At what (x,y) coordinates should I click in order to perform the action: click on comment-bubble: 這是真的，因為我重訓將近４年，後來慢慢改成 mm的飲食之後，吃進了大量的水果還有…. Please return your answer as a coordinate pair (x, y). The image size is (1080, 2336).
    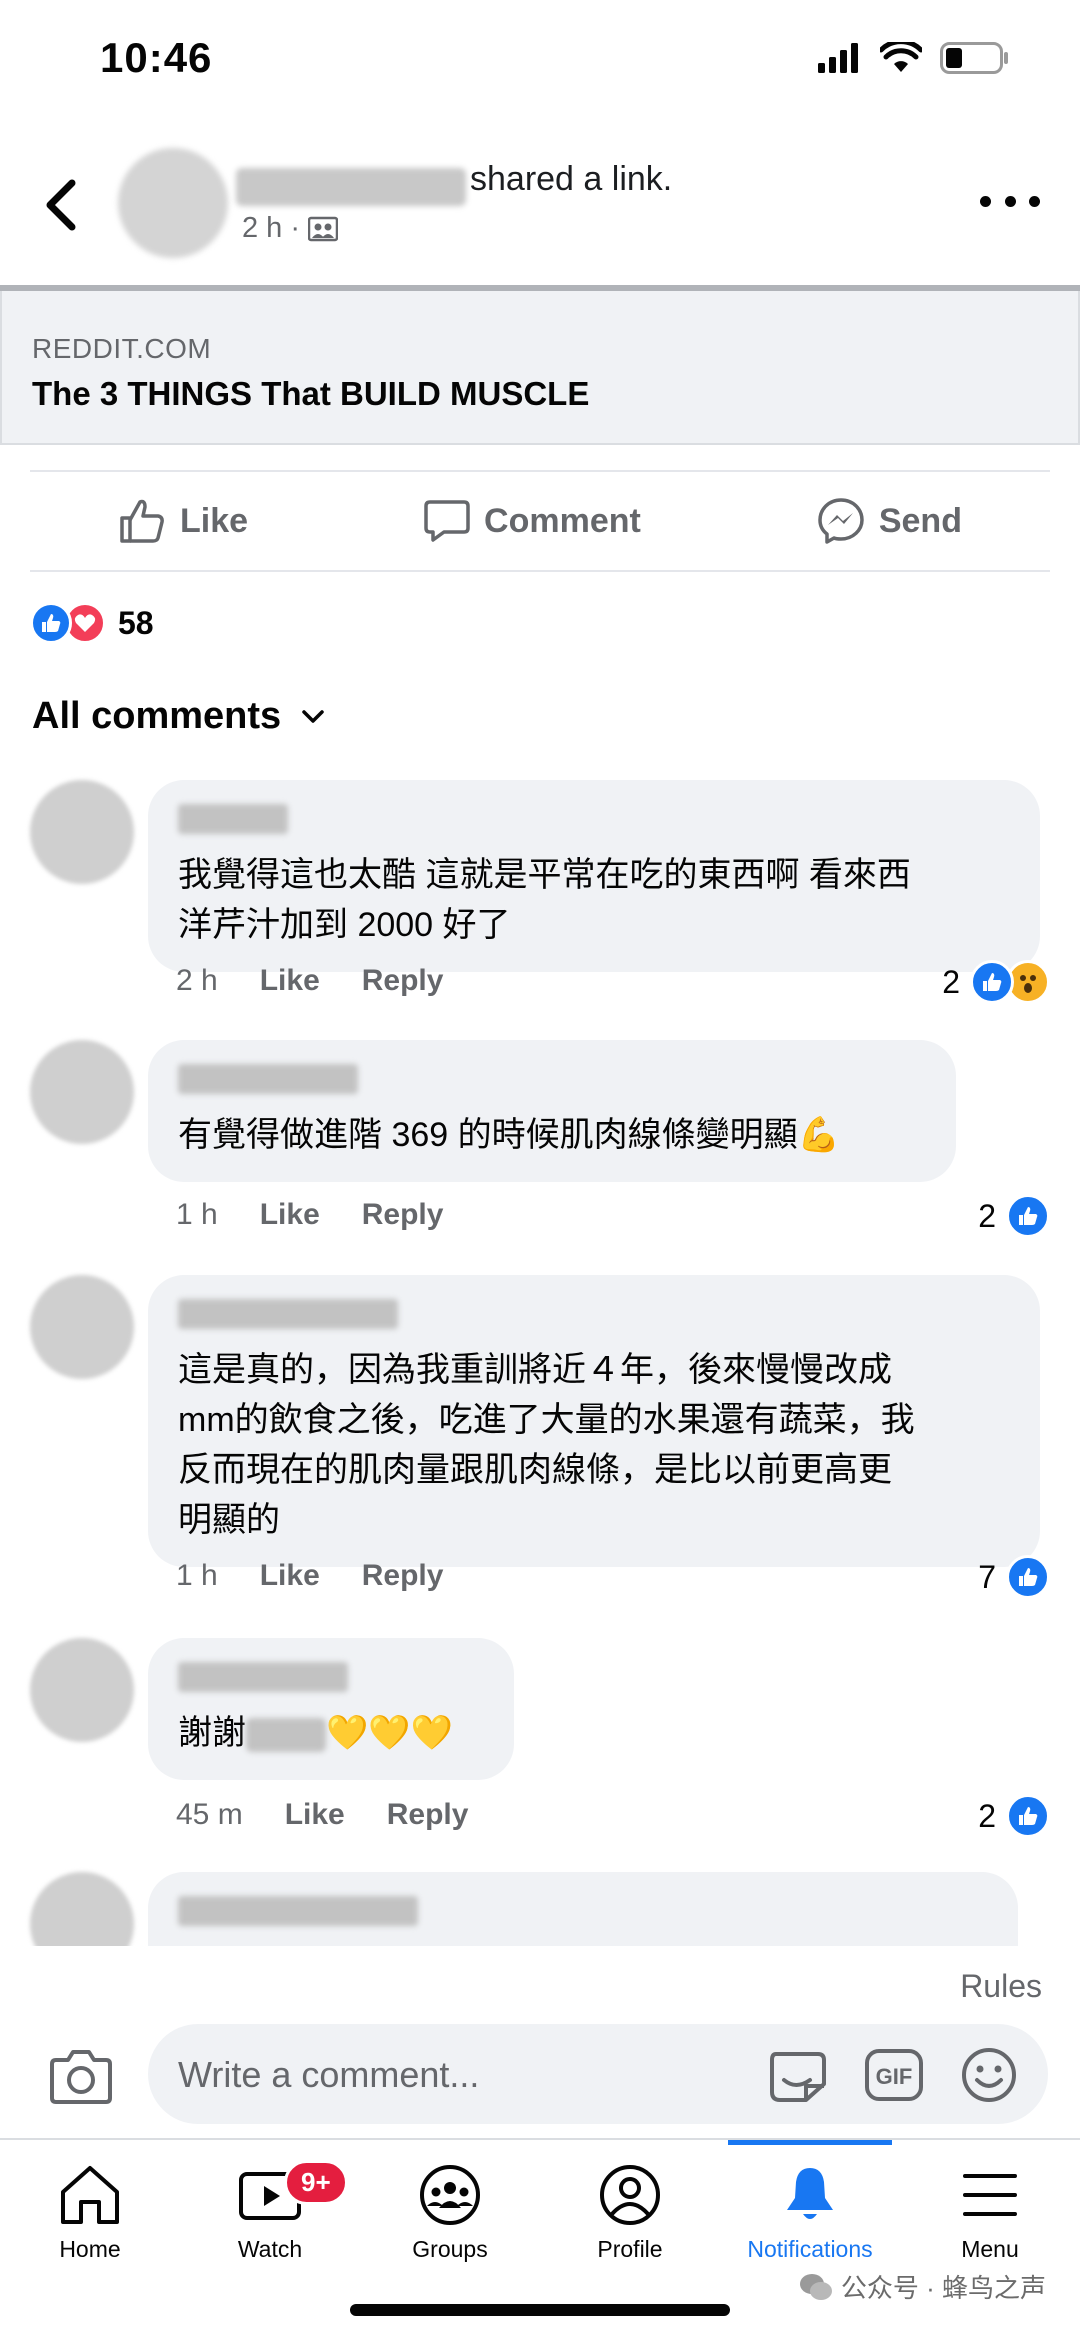
    Looking at the image, I should click on (594, 1421).